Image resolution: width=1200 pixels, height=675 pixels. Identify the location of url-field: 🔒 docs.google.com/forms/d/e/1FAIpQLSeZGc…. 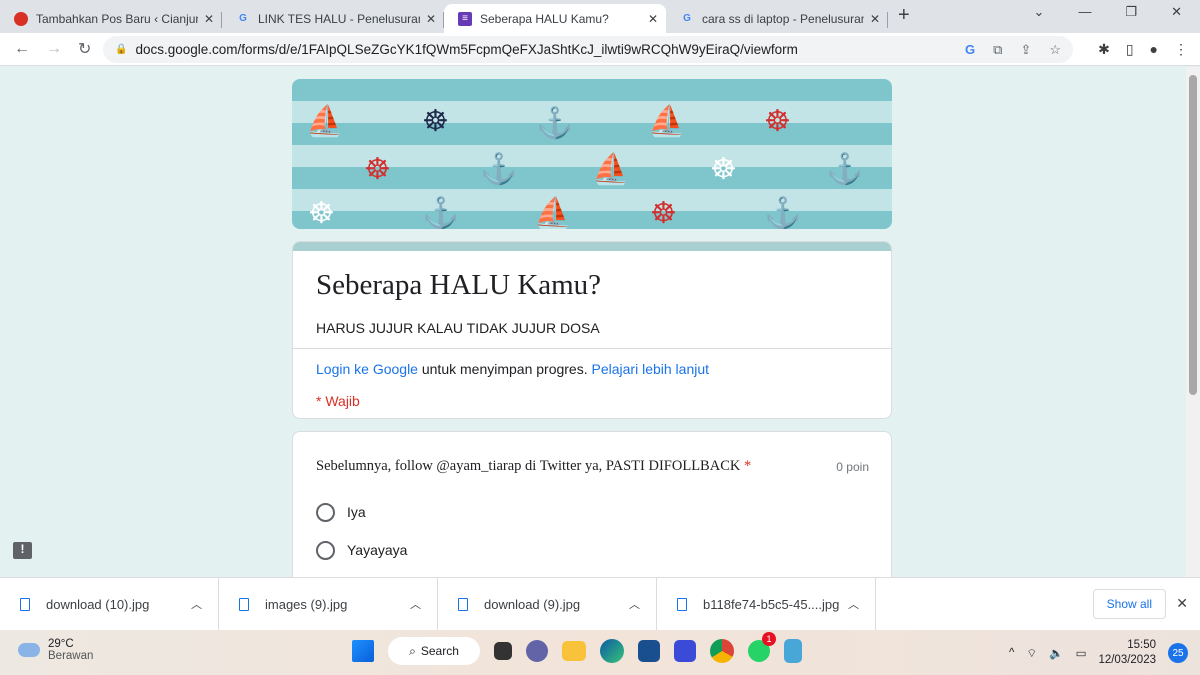
(588, 49).